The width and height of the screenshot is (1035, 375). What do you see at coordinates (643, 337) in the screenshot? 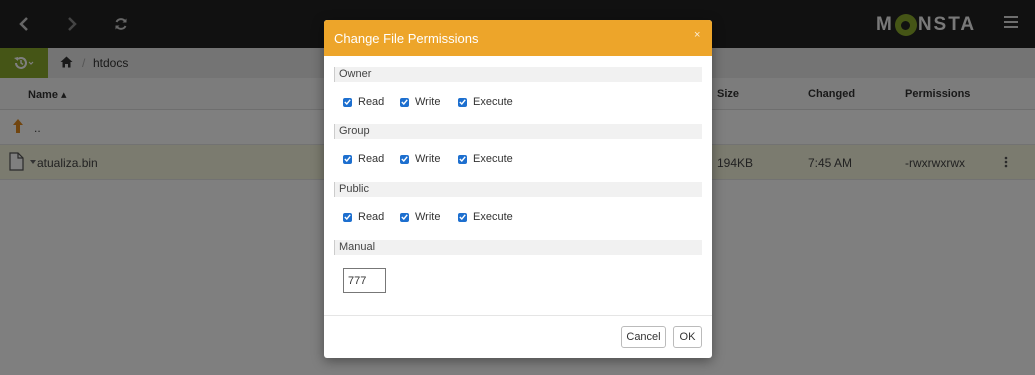
I see `cancel-button: Cancel` at bounding box center [643, 337].